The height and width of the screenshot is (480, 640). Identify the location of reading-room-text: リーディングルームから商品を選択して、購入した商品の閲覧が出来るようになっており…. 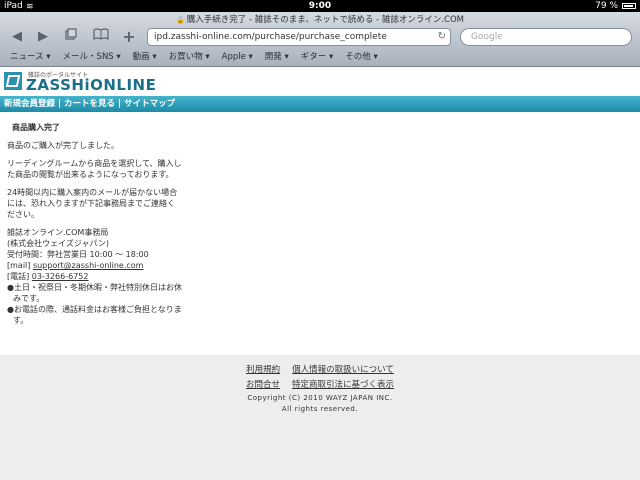
(94, 169).